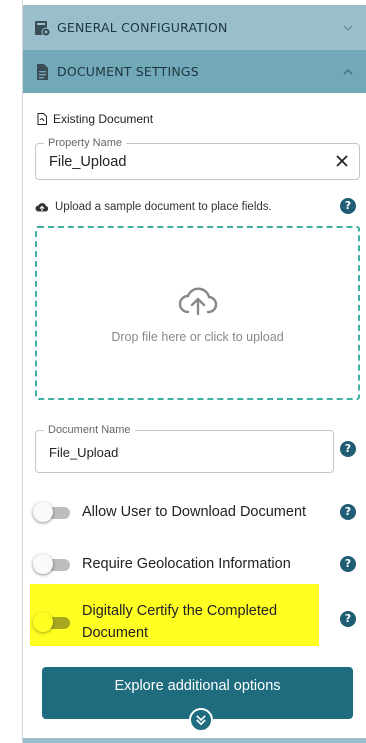  What do you see at coordinates (184, 448) in the screenshot?
I see `document-name-field: Document Name File_Upload` at bounding box center [184, 448].